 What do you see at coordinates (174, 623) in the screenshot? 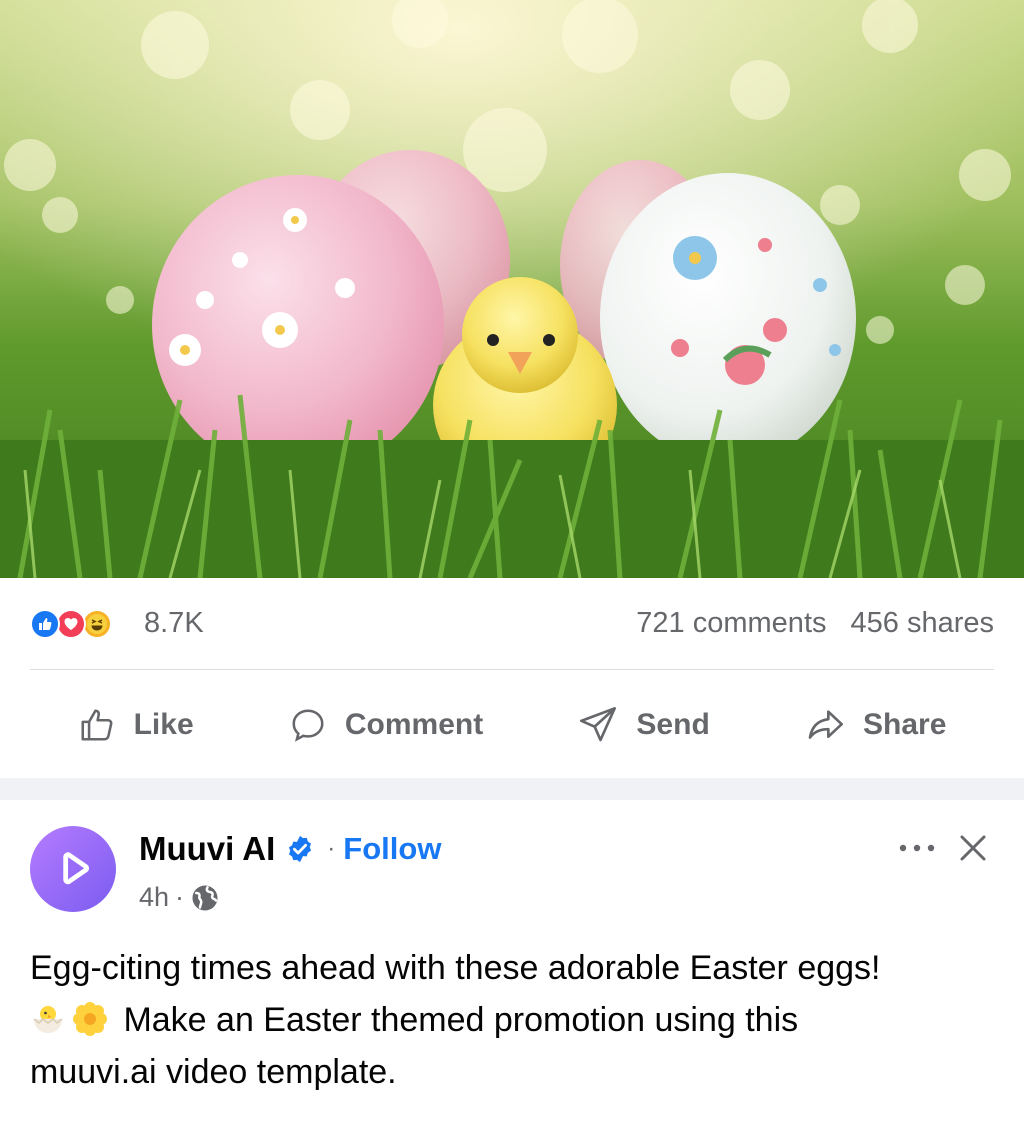
I see `reactions-count: 8.7K` at bounding box center [174, 623].